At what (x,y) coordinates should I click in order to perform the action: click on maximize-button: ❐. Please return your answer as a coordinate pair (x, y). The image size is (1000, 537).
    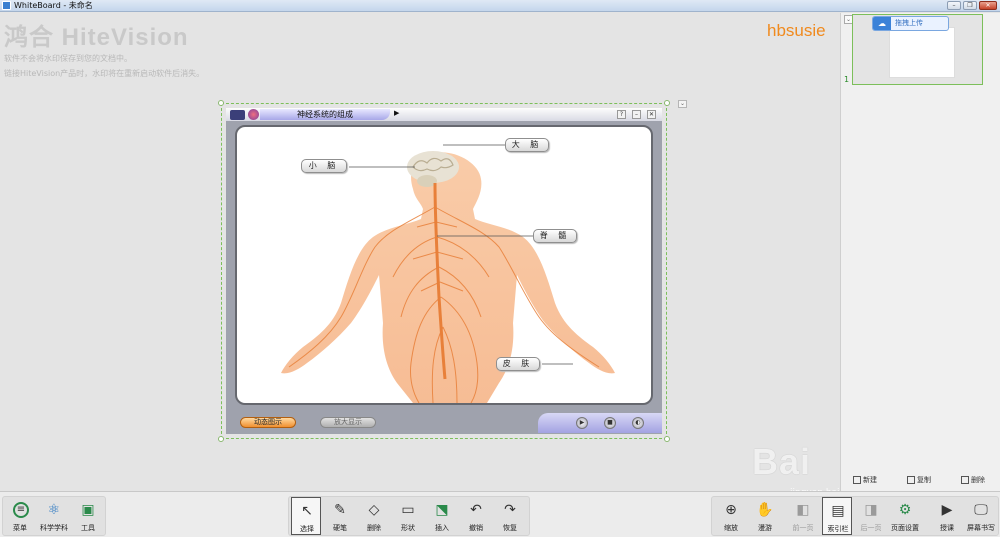
    Looking at the image, I should click on (970, 5).